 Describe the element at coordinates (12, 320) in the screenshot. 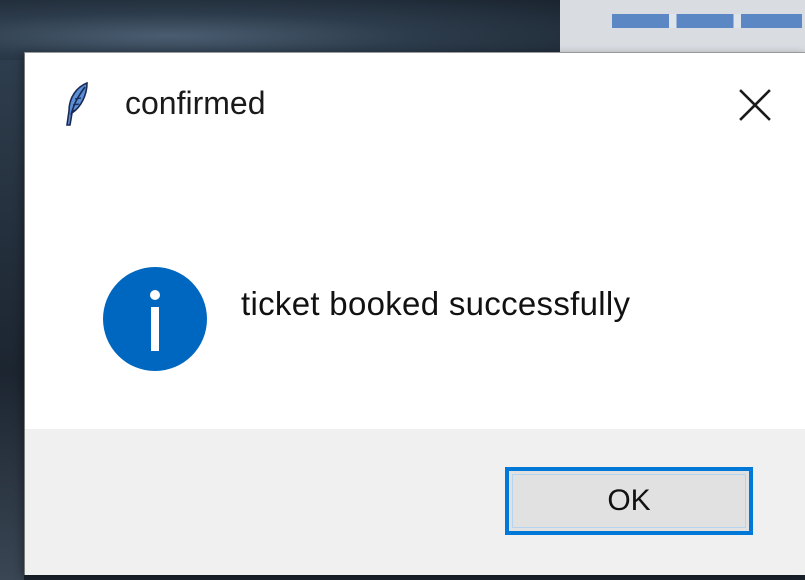

I see `background-left-strip` at that location.